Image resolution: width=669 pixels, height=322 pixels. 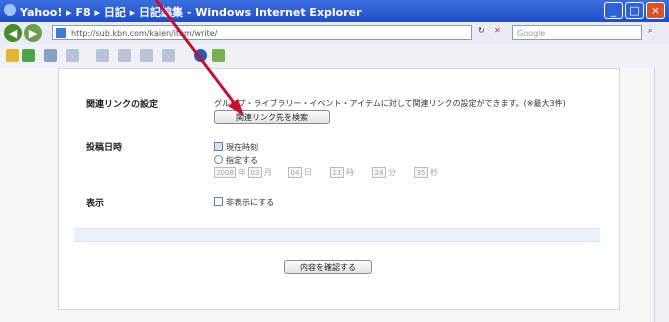 What do you see at coordinates (197, 54) in the screenshot?
I see `annotation-arrow-line` at bounding box center [197, 54].